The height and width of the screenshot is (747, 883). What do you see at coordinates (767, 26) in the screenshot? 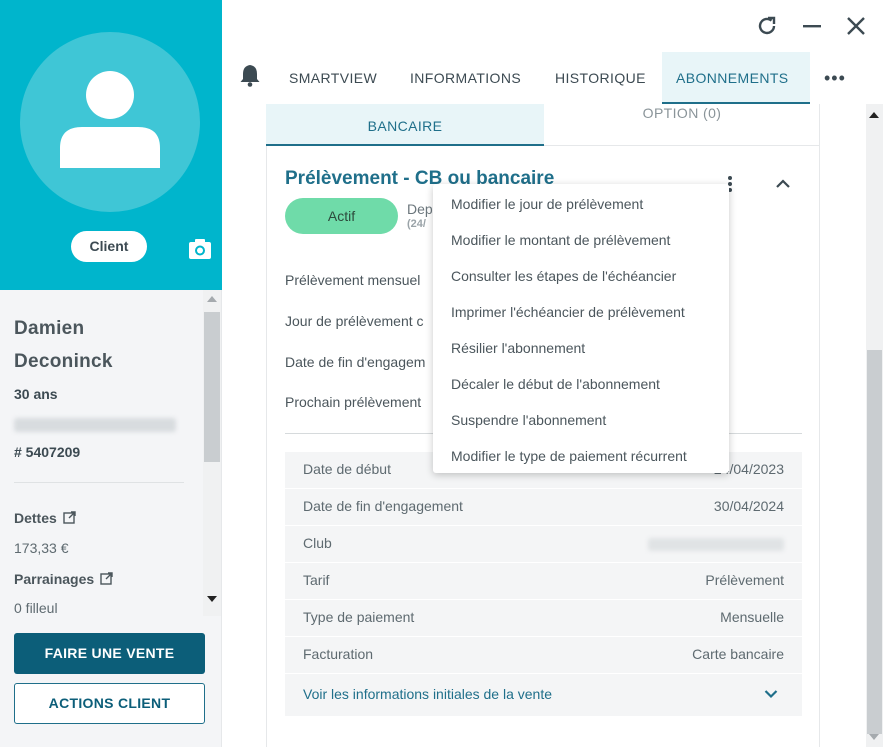
I see `refresh-icon` at bounding box center [767, 26].